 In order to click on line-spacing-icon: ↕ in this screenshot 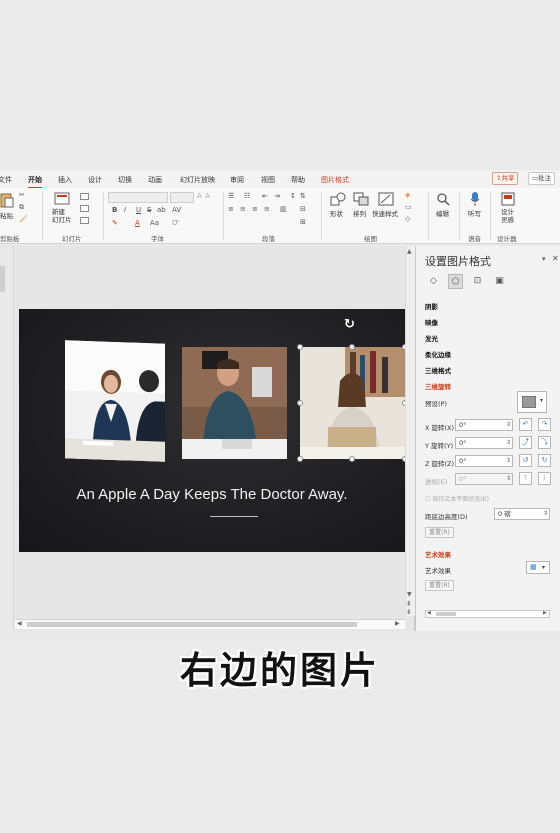, I will do `click(293, 196)`.